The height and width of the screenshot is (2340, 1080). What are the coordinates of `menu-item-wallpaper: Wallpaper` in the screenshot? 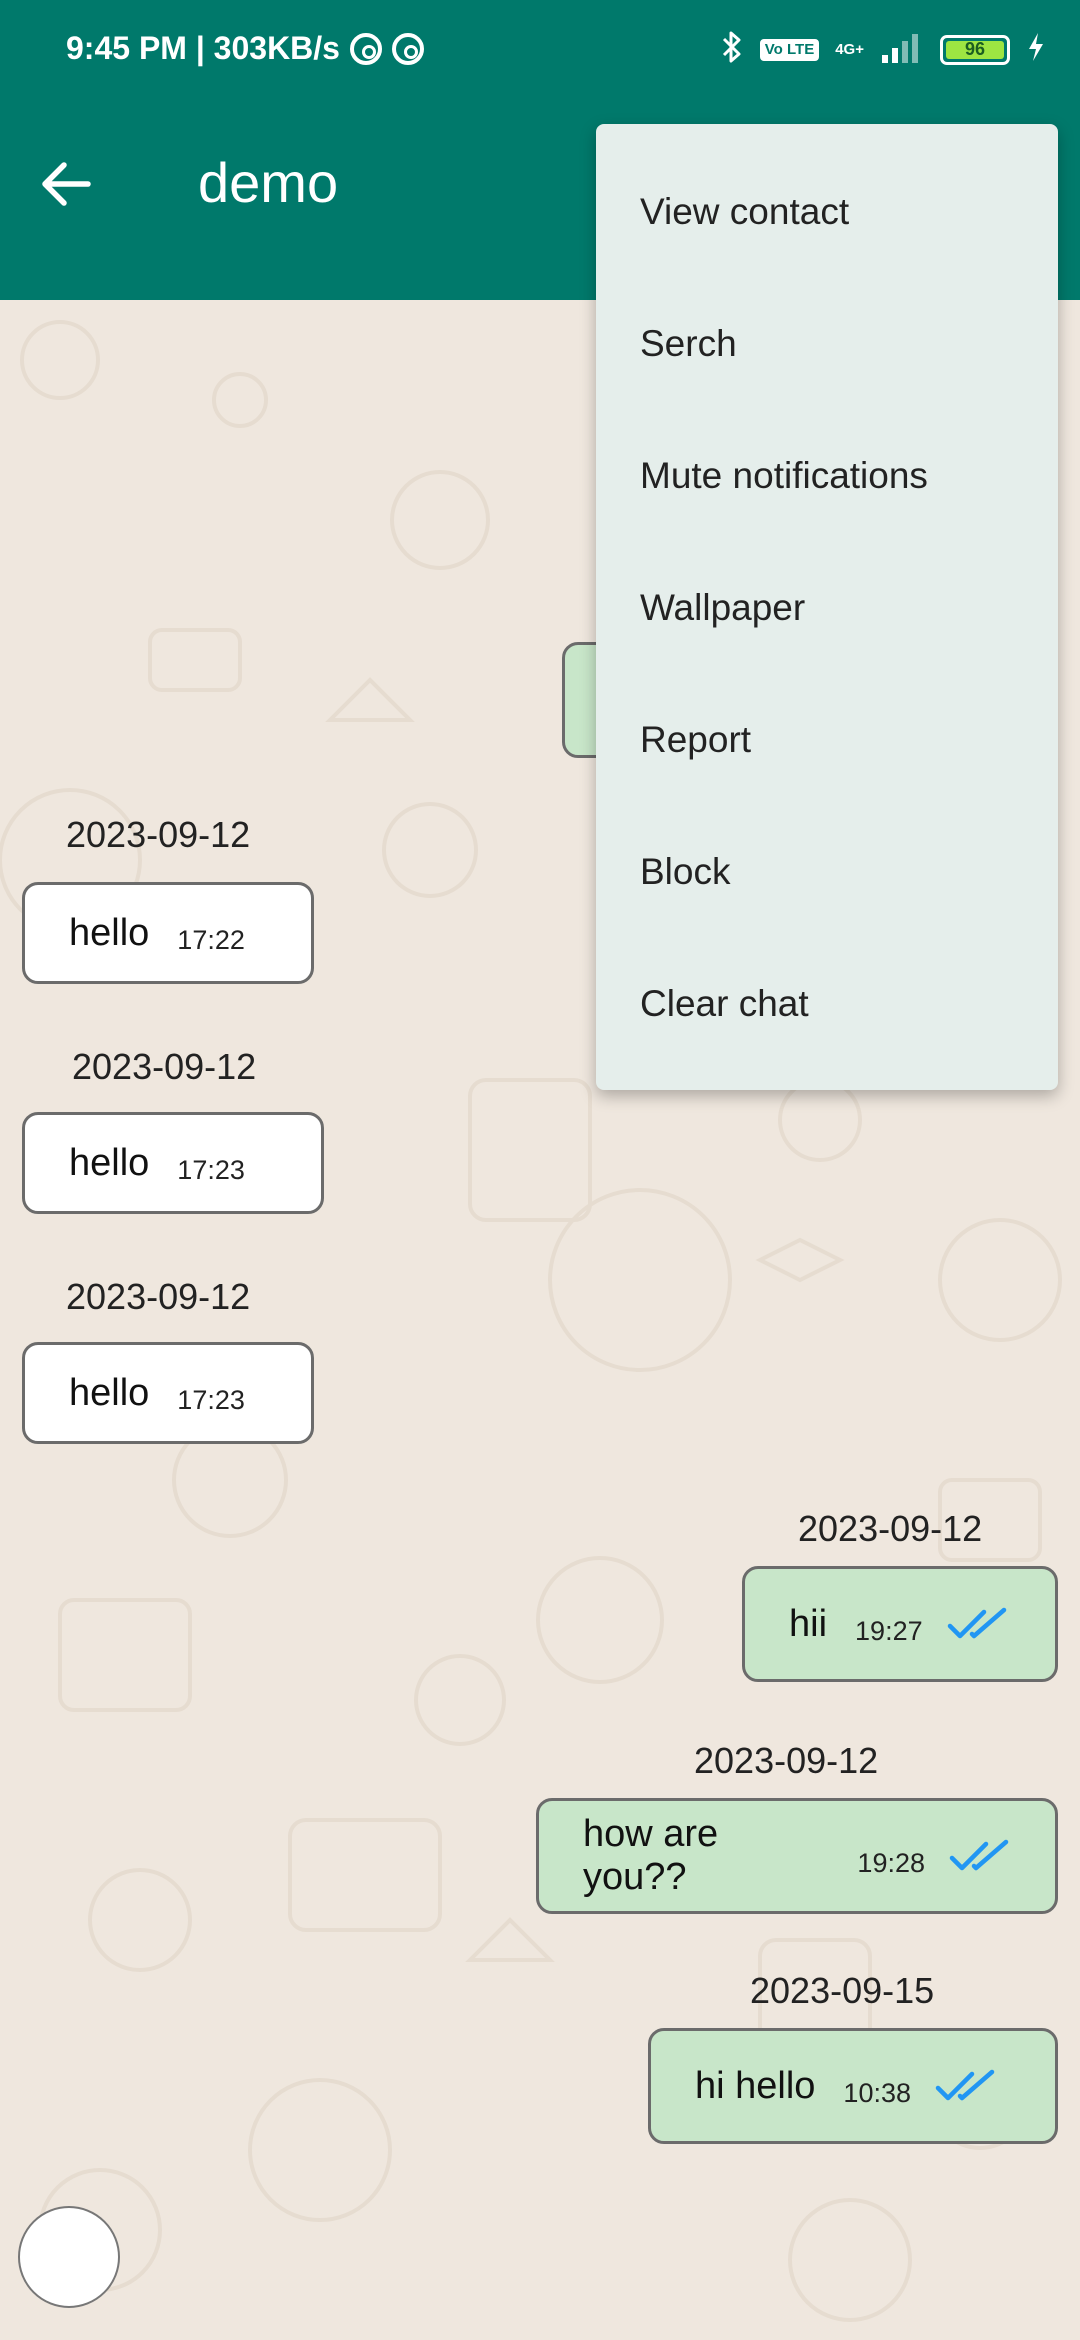 It's located at (827, 608).